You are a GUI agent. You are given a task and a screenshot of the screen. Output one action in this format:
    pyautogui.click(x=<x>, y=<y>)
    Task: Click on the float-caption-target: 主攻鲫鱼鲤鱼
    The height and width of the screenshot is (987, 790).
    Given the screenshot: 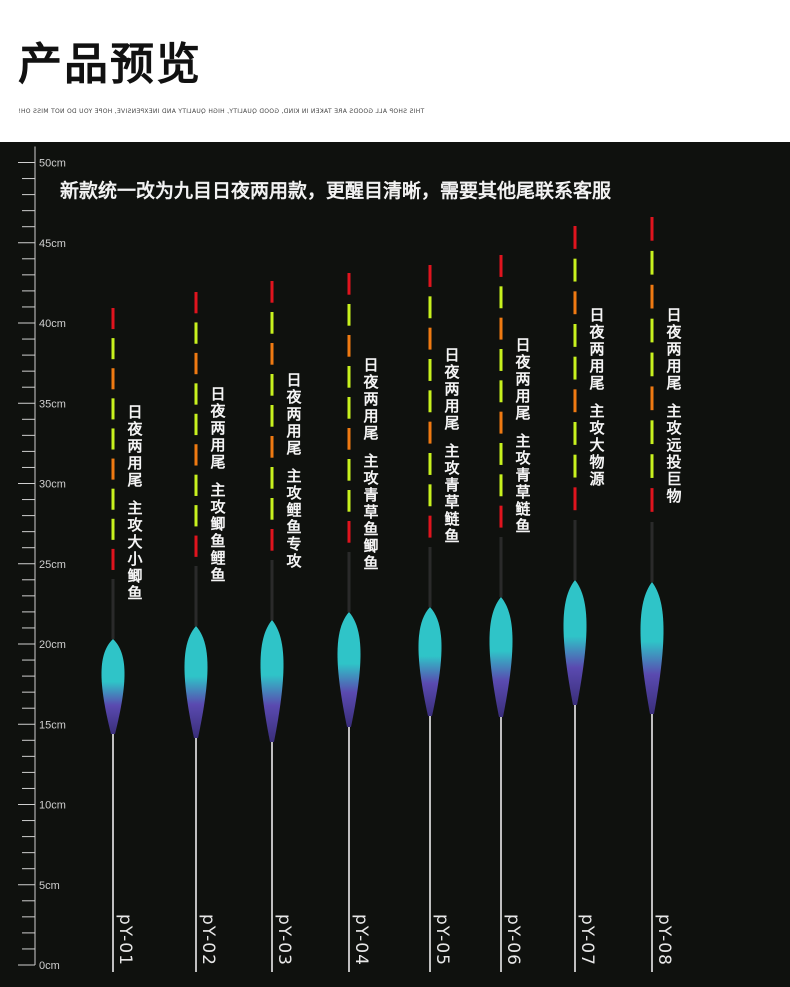 What is the action you would take?
    pyautogui.click(x=218, y=532)
    